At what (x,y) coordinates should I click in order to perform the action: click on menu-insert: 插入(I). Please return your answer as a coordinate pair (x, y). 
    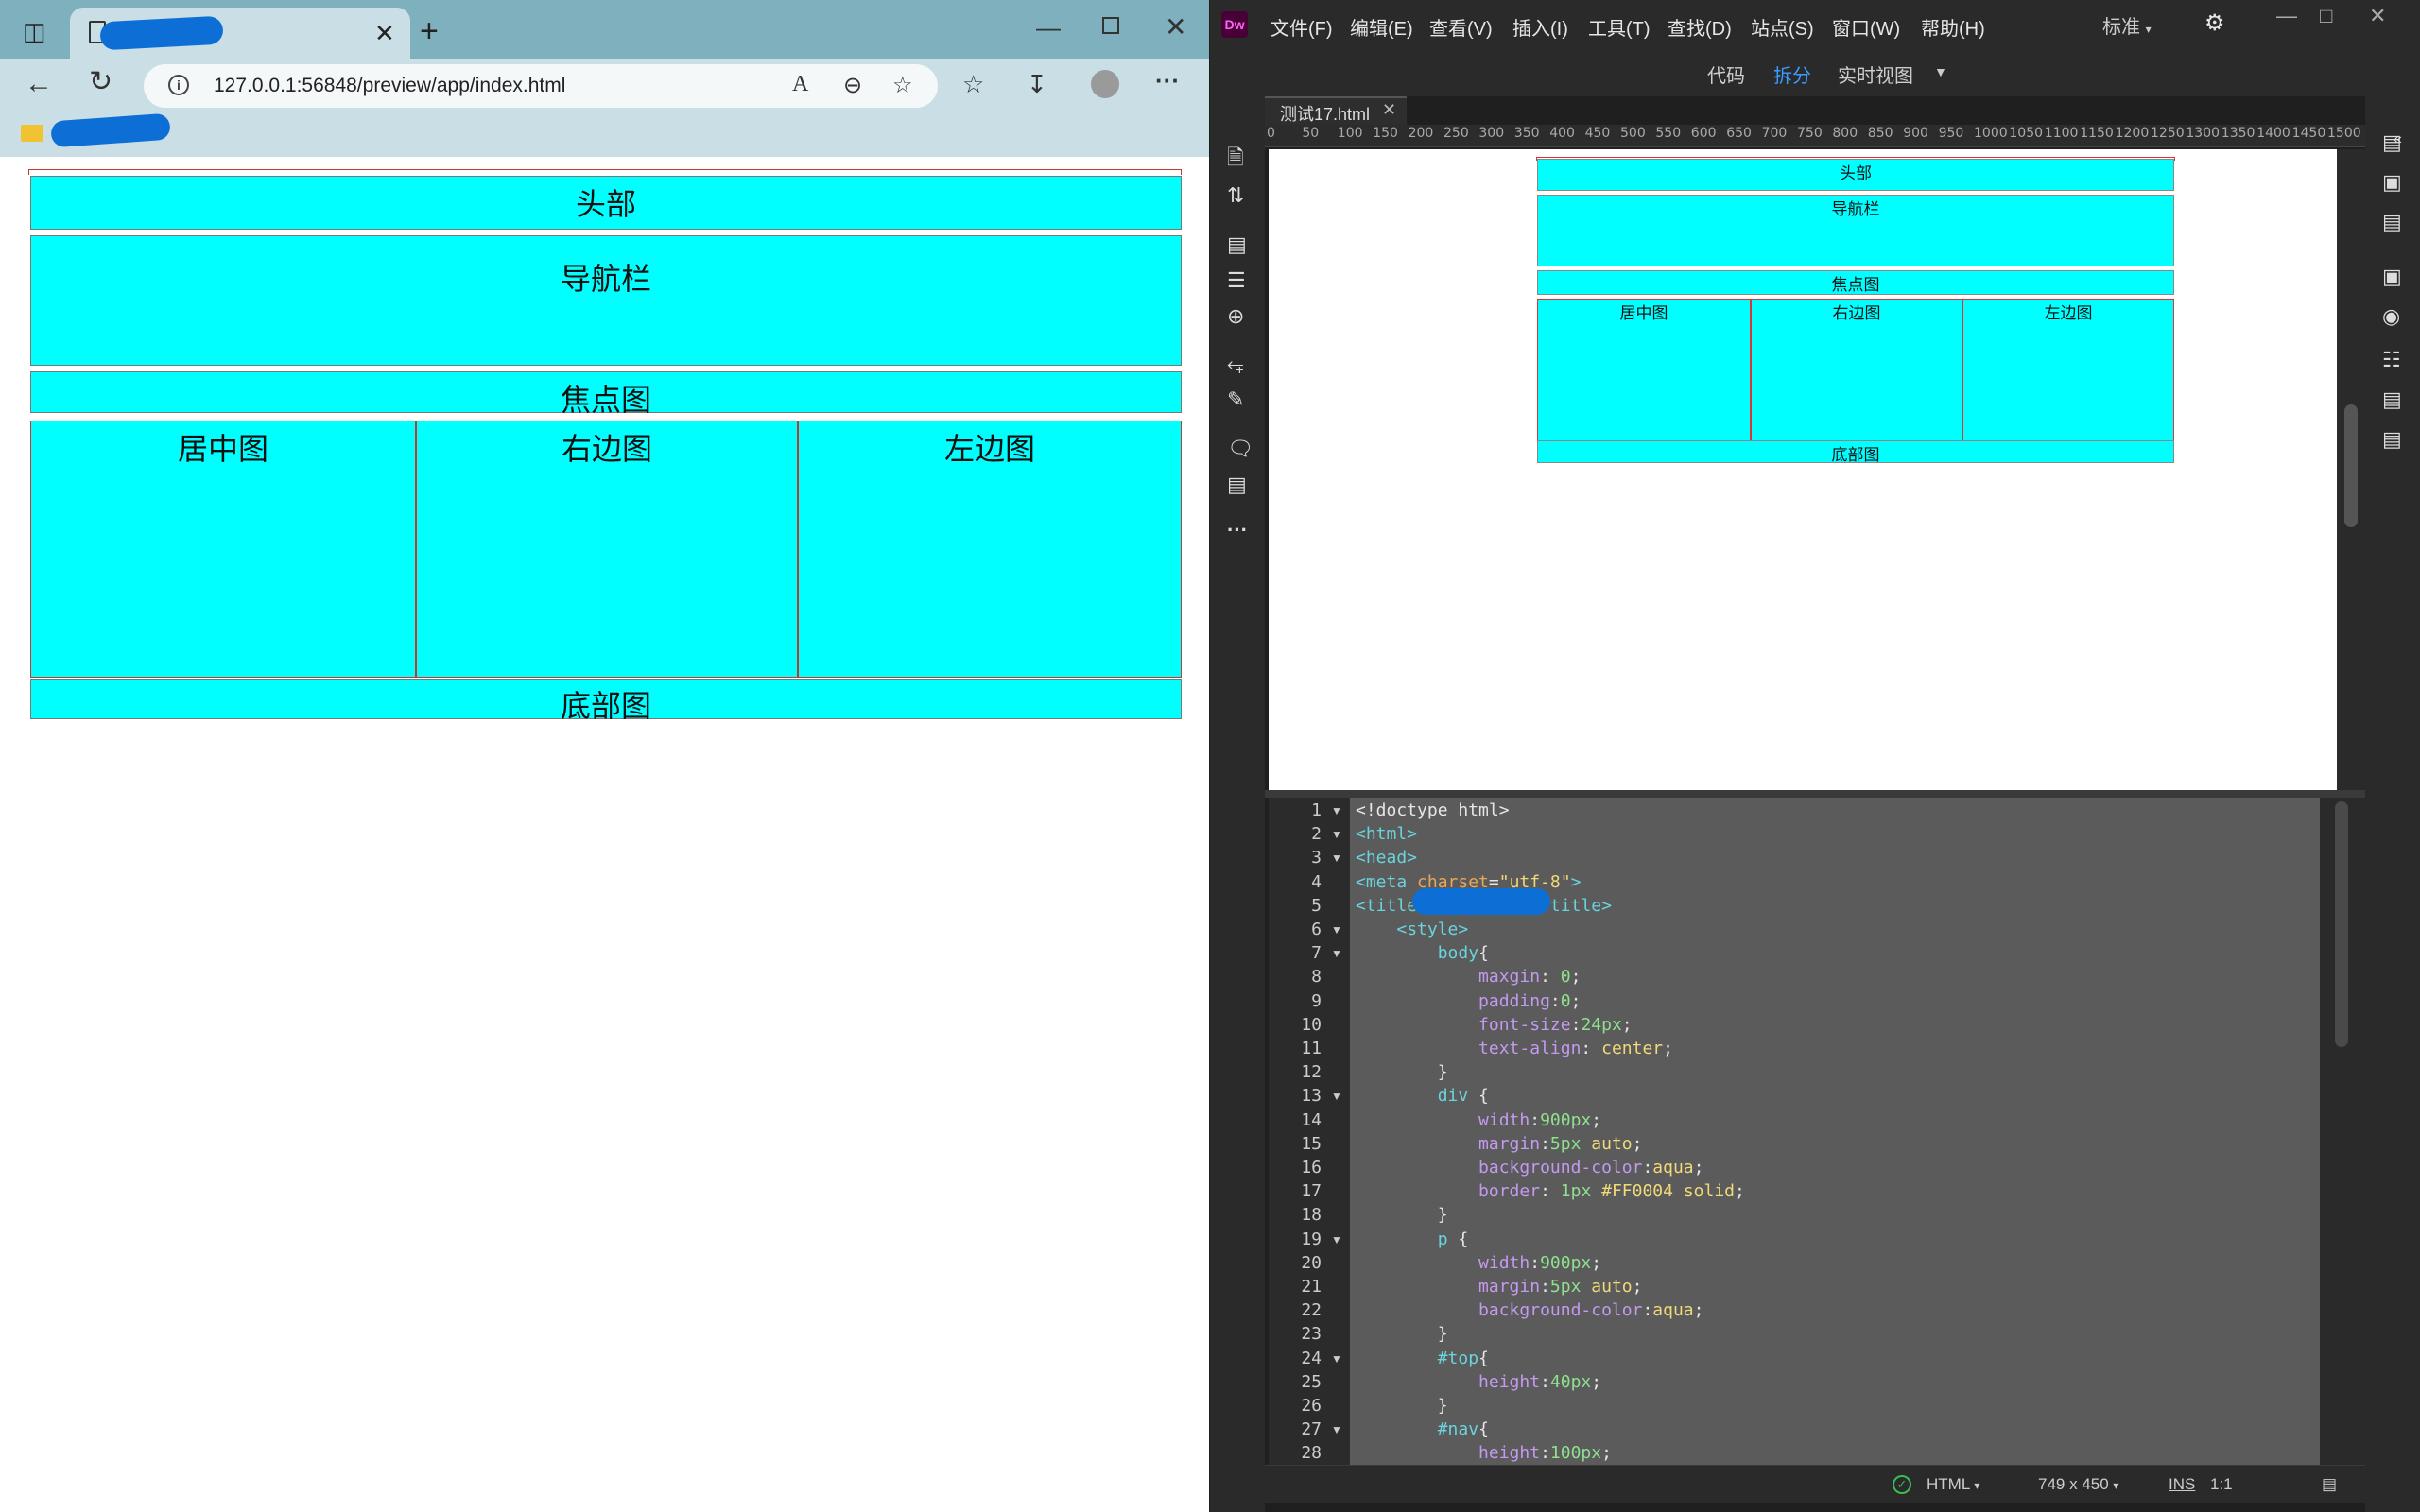
    Looking at the image, I should click on (1540, 27).